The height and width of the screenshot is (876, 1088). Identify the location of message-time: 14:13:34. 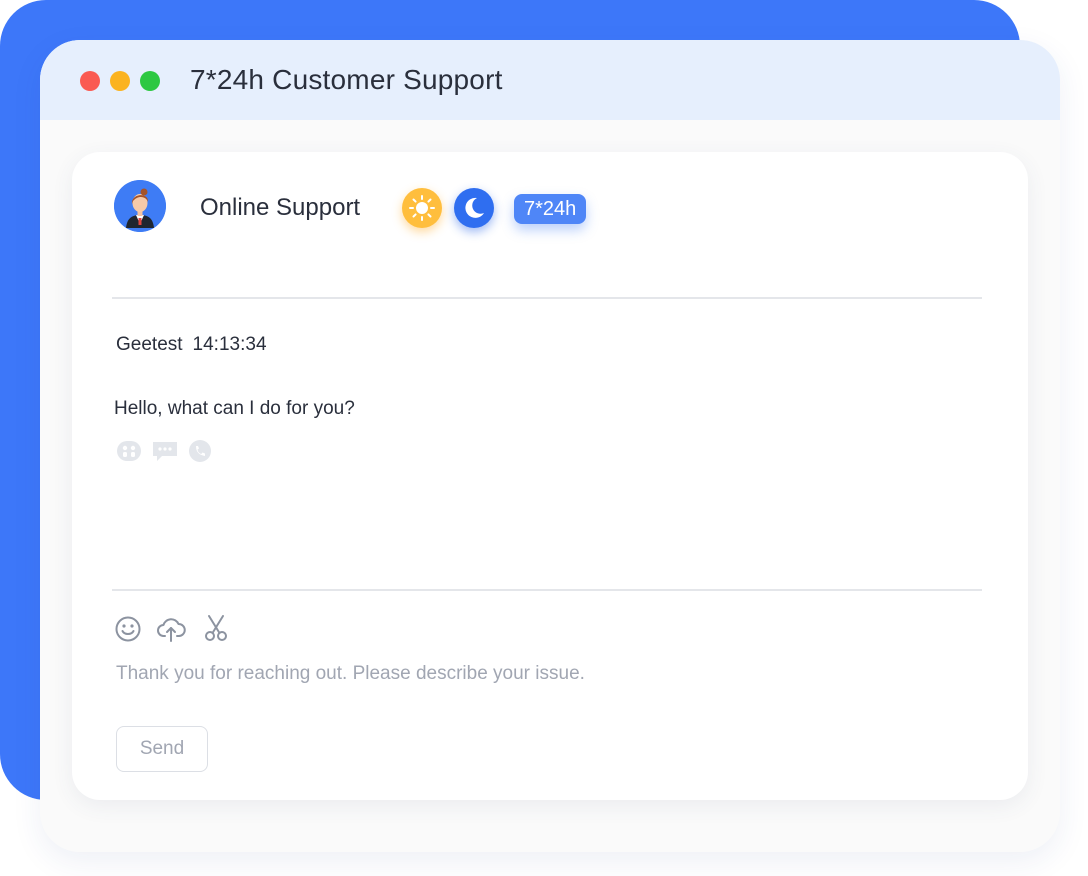
(229, 344).